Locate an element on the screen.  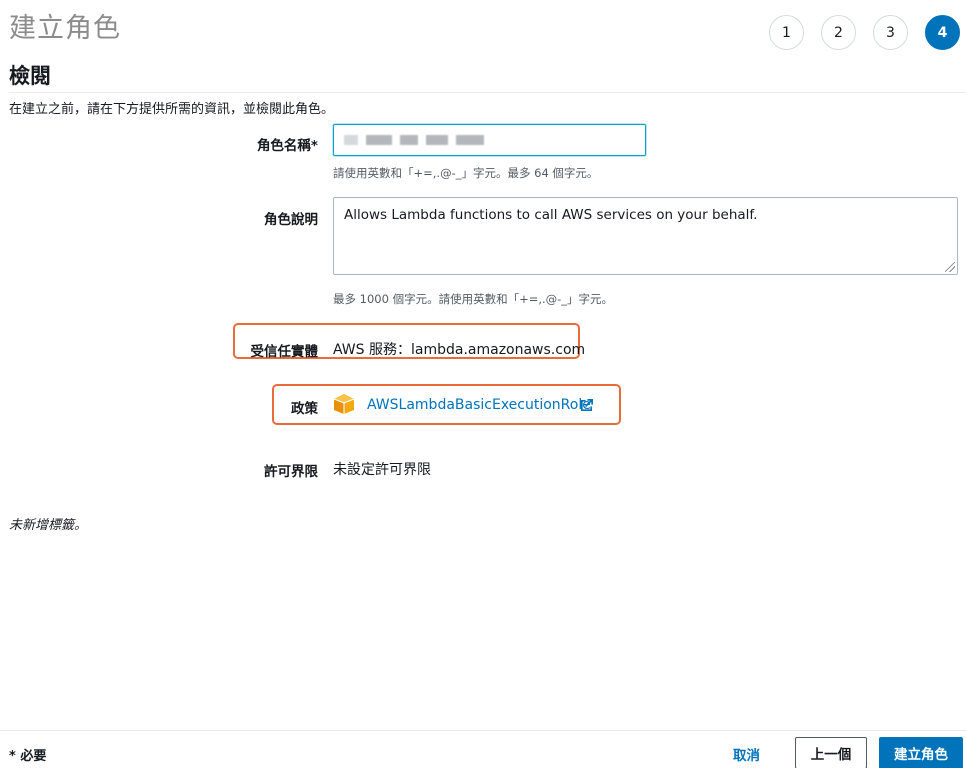
step-1-indicator: 1 is located at coordinates (786, 32).